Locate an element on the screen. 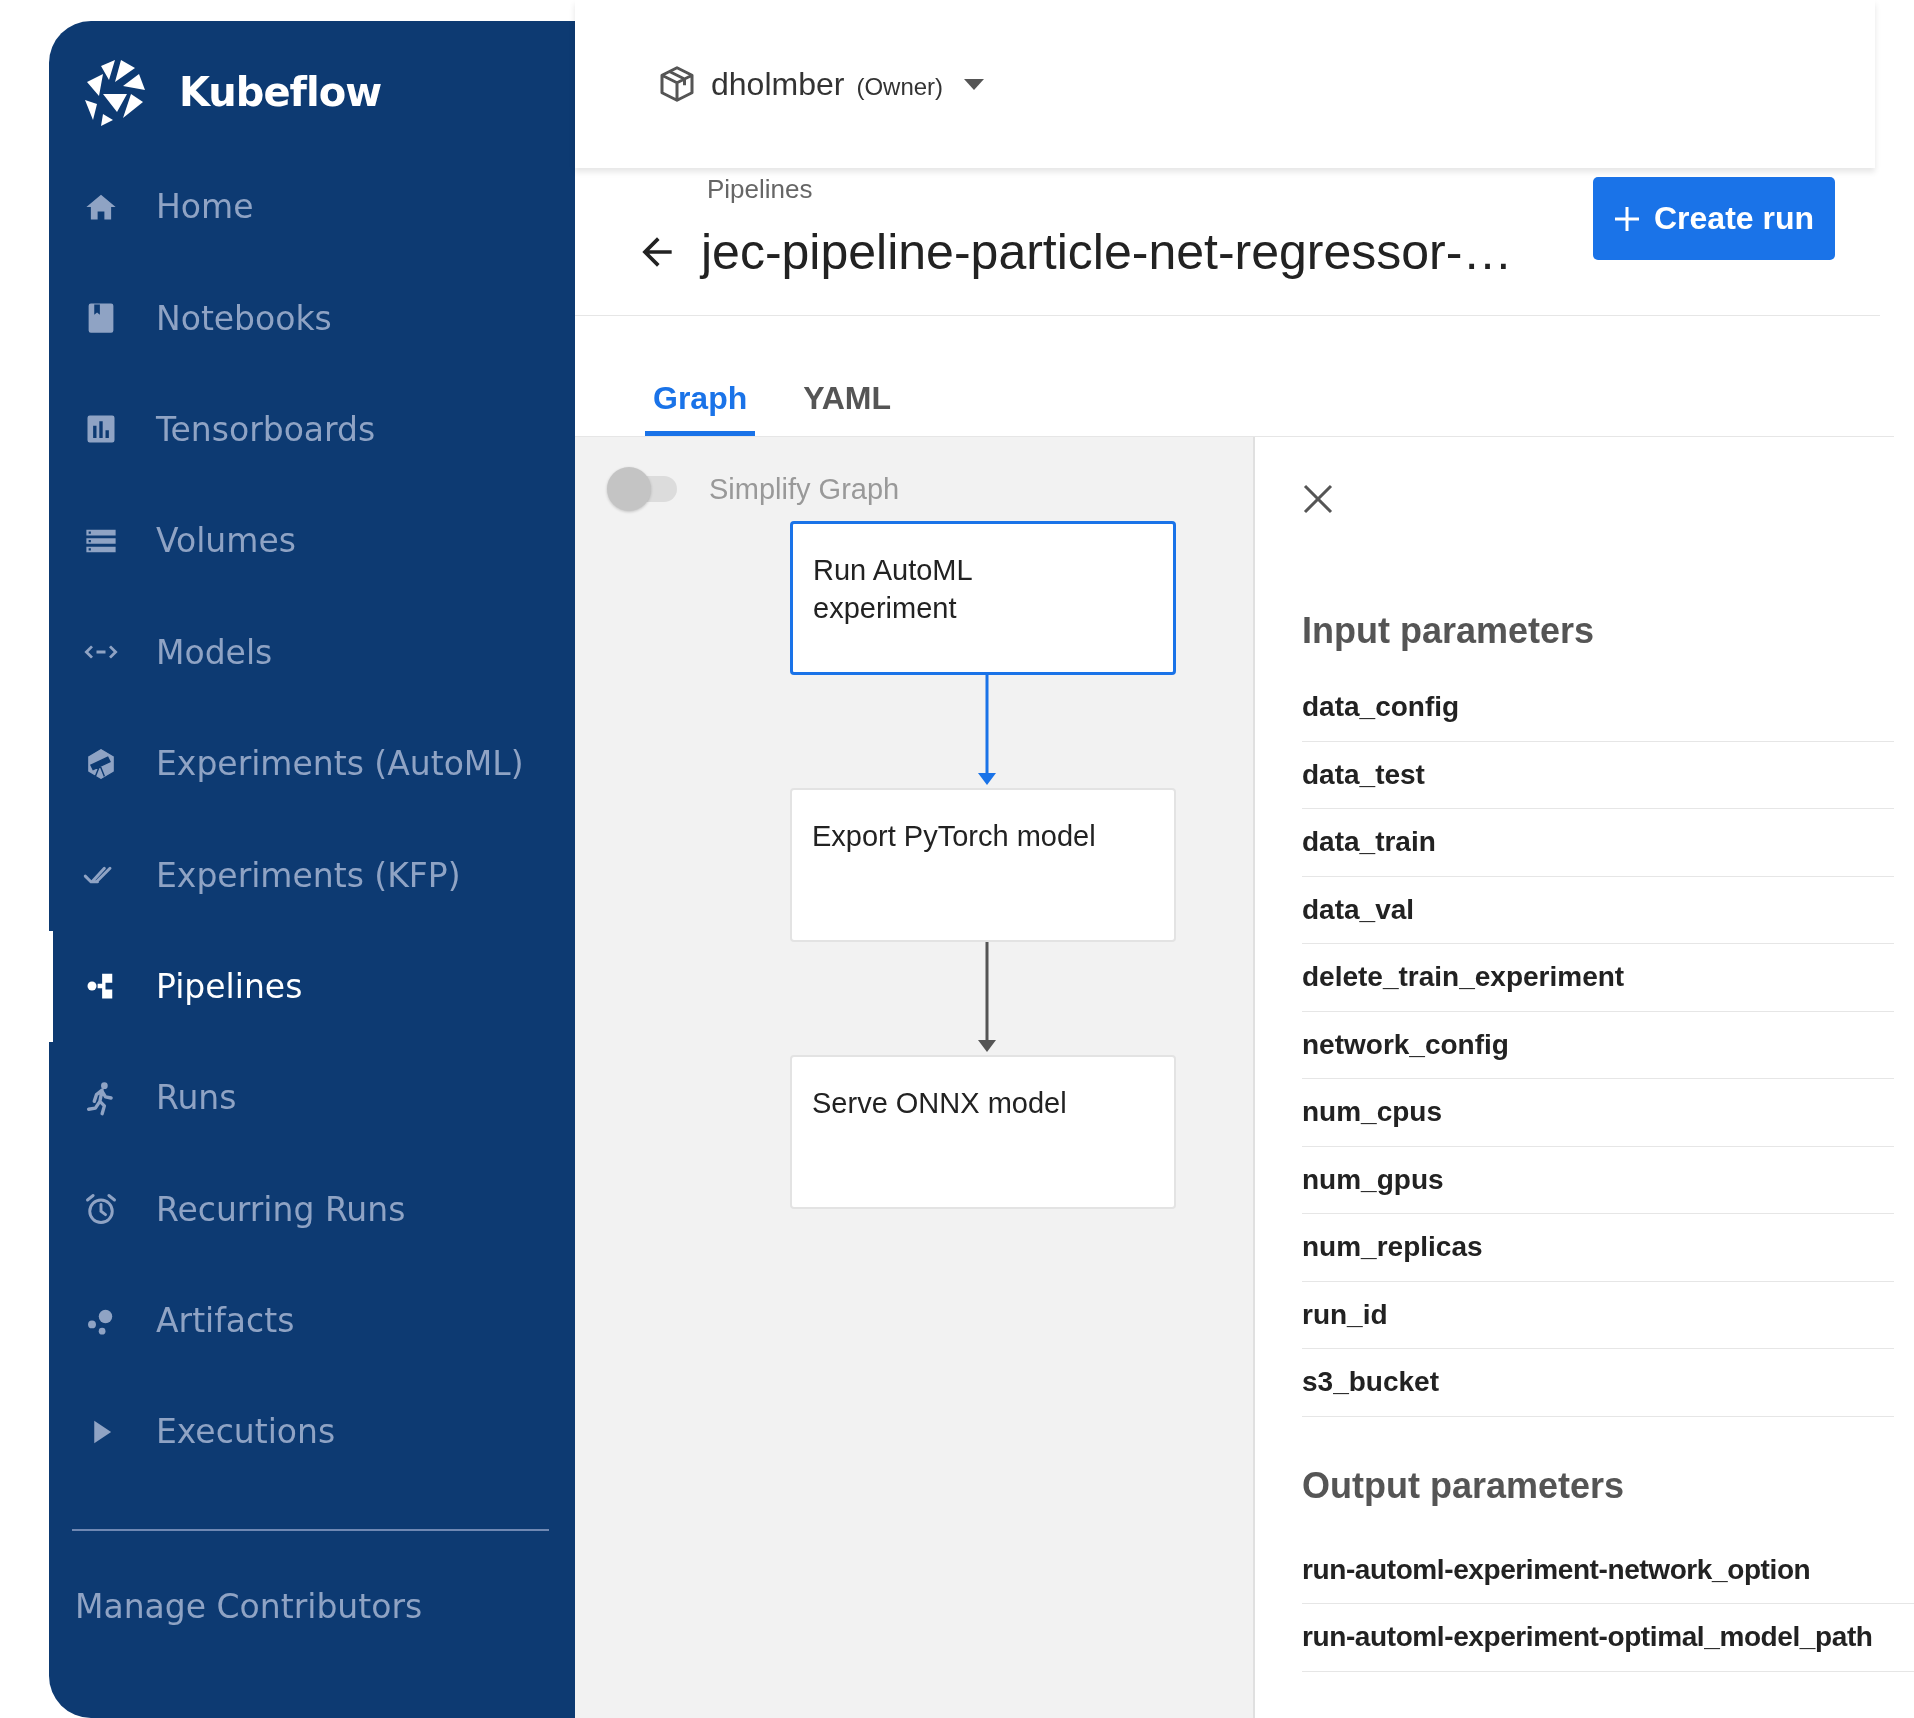 Image resolution: width=1914 pixels, height=1718 pixels. toggle-label: Simplify Graph is located at coordinates (804, 489).